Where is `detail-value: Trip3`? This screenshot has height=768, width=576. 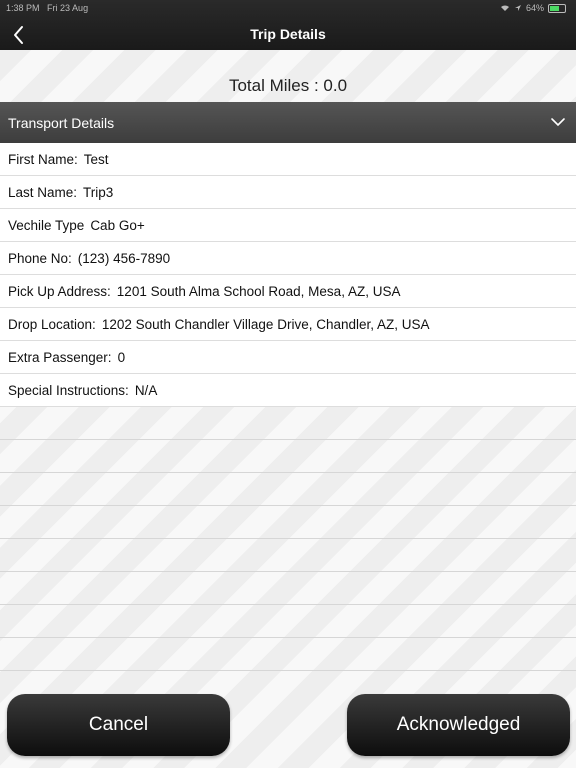 detail-value: Trip3 is located at coordinates (98, 192).